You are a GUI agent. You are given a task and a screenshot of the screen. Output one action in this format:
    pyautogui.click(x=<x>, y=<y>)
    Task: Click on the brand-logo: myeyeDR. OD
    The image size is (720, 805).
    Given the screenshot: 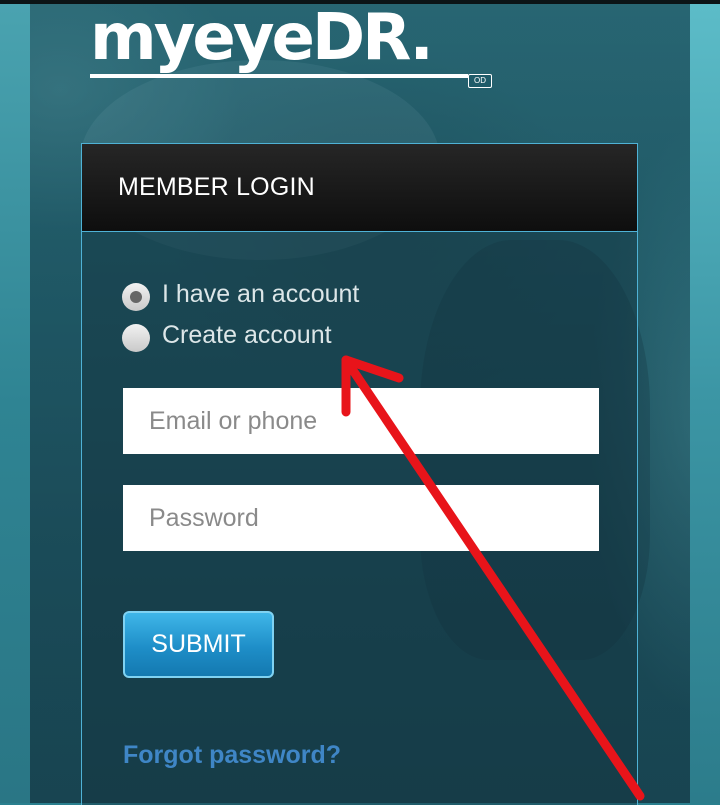 What is the action you would take?
    pyautogui.click(x=291, y=45)
    